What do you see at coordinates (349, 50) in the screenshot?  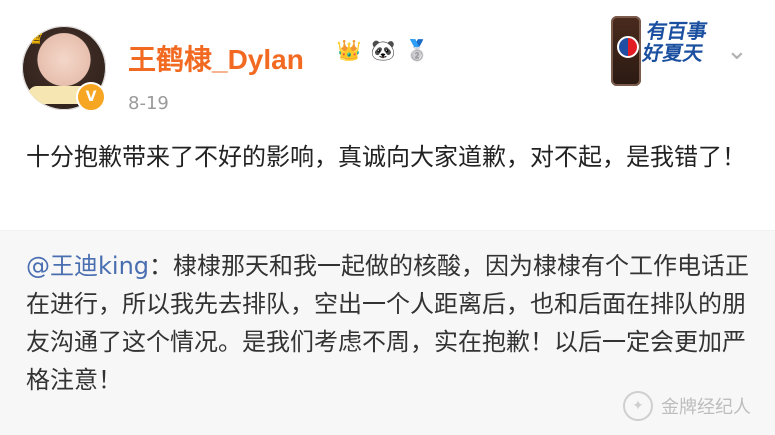 I see `crown-medal-icon: 👑` at bounding box center [349, 50].